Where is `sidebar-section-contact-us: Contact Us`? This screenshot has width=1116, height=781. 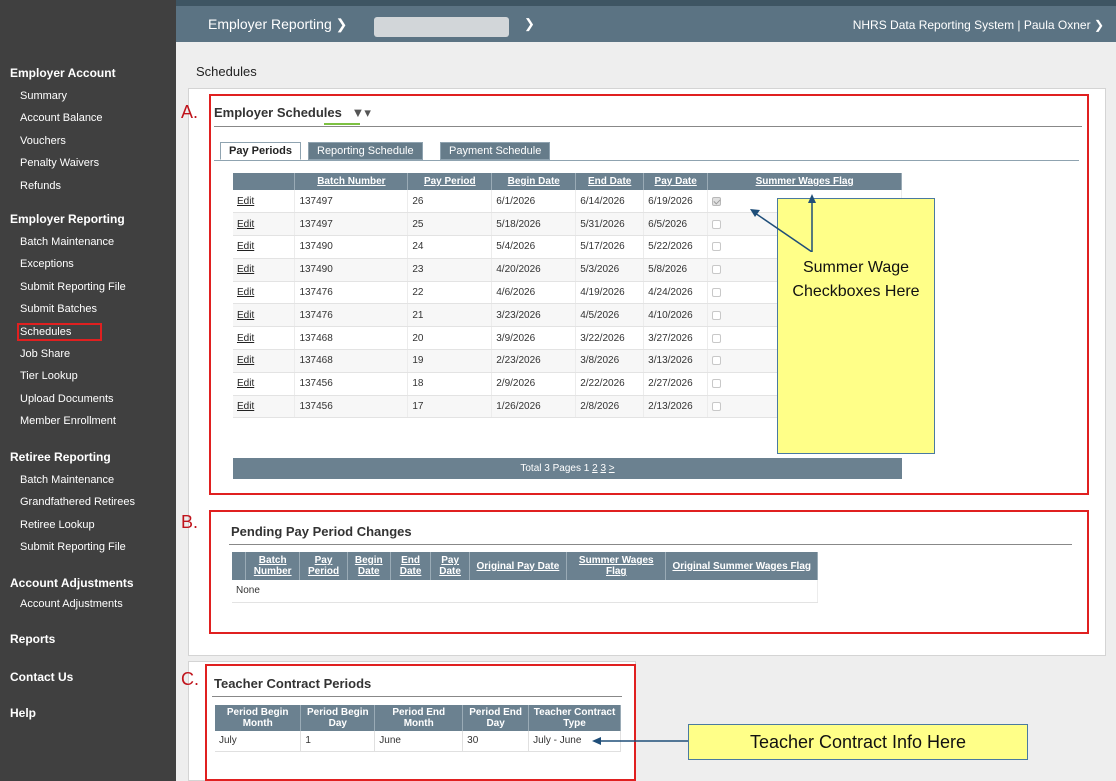
sidebar-section-contact-us: Contact Us is located at coordinates (41, 677).